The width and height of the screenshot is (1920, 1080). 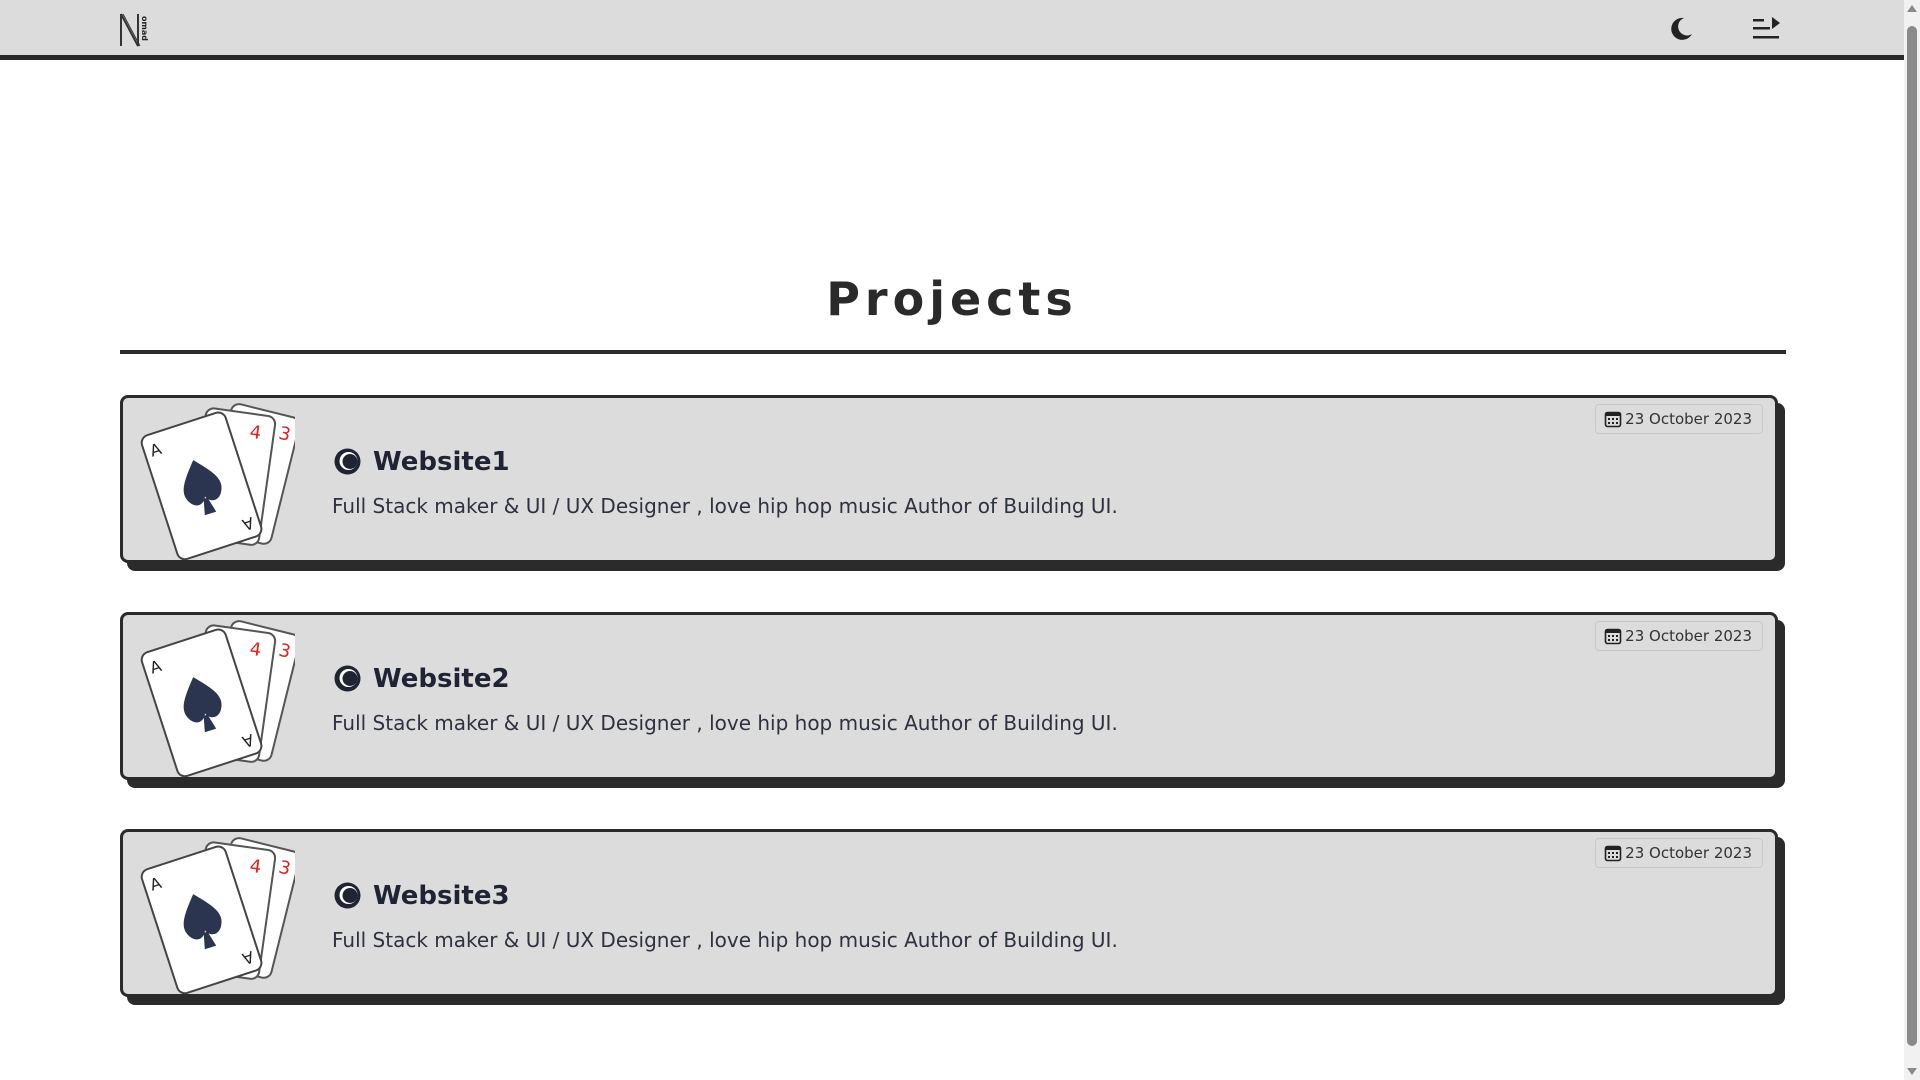 What do you see at coordinates (144, 28) in the screenshot?
I see `svg-text: omad` at bounding box center [144, 28].